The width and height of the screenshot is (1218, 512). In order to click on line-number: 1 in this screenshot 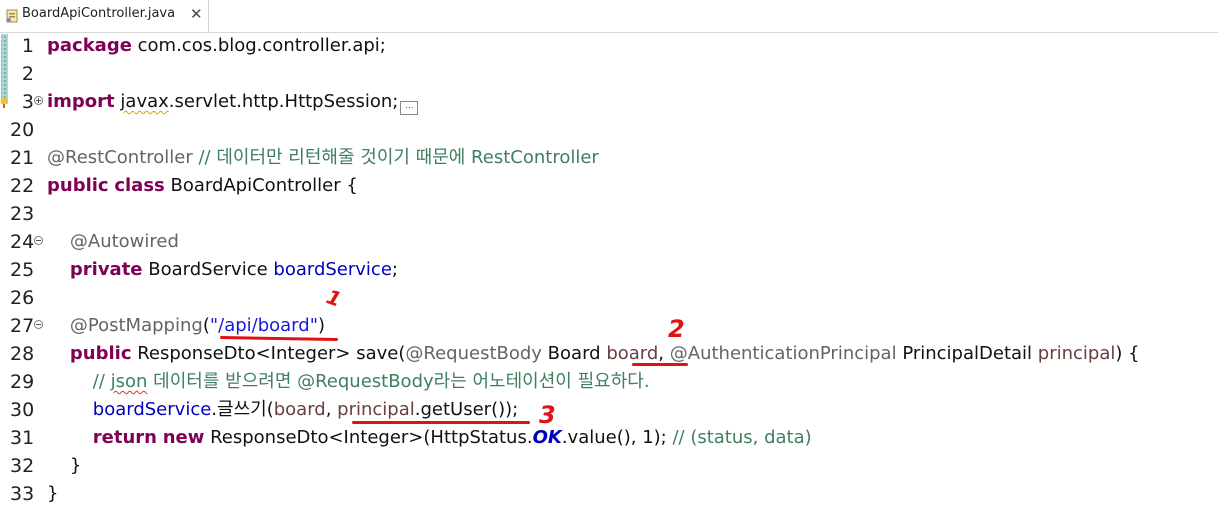, I will do `click(27, 46)`.